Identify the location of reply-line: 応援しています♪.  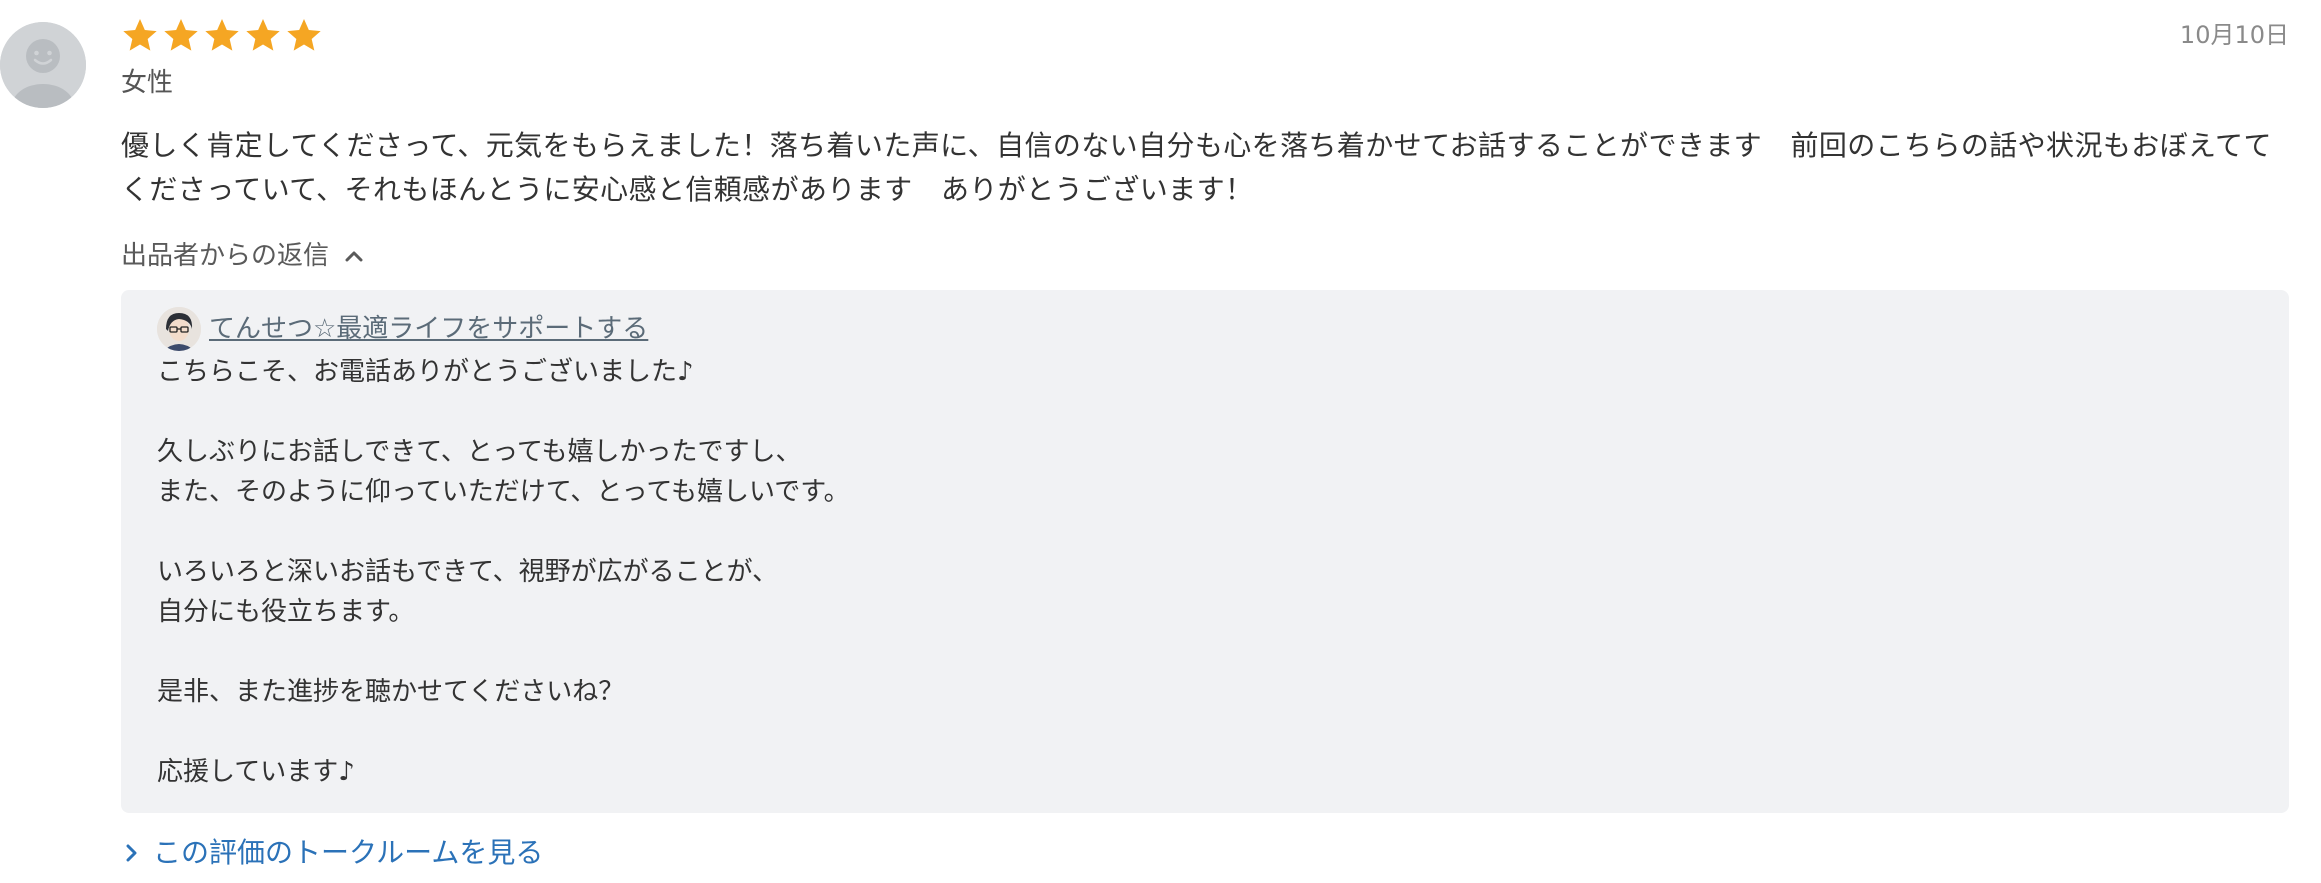
(256, 772).